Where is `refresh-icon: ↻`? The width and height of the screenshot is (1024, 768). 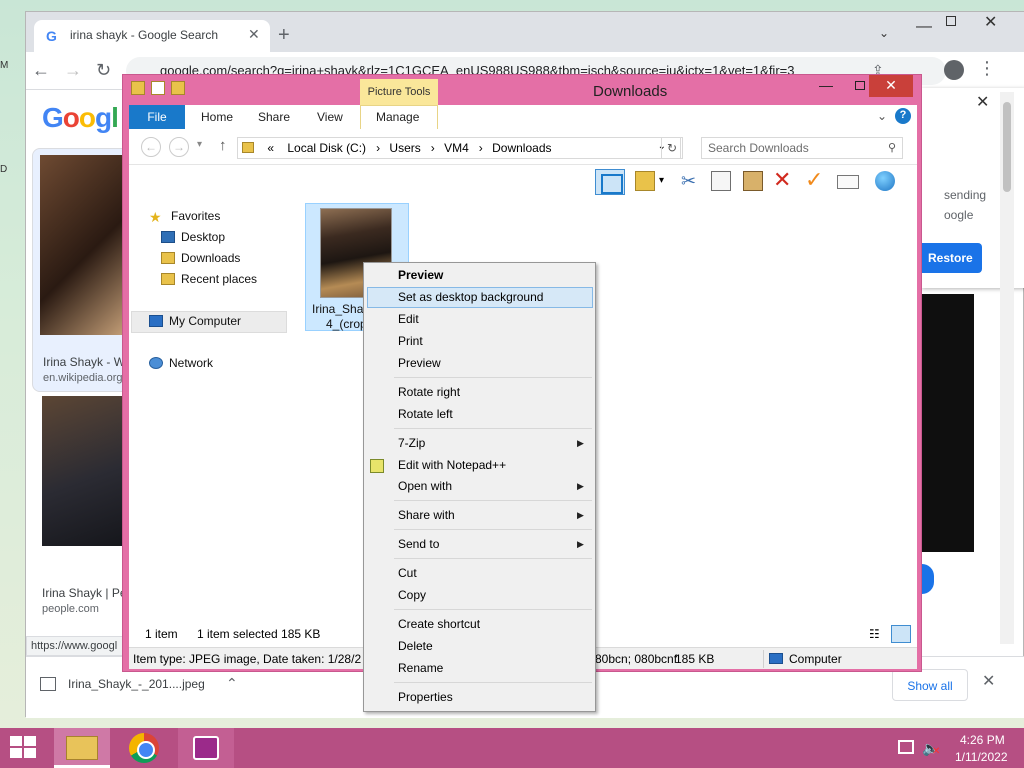
refresh-icon: ↻ is located at coordinates (672, 148).